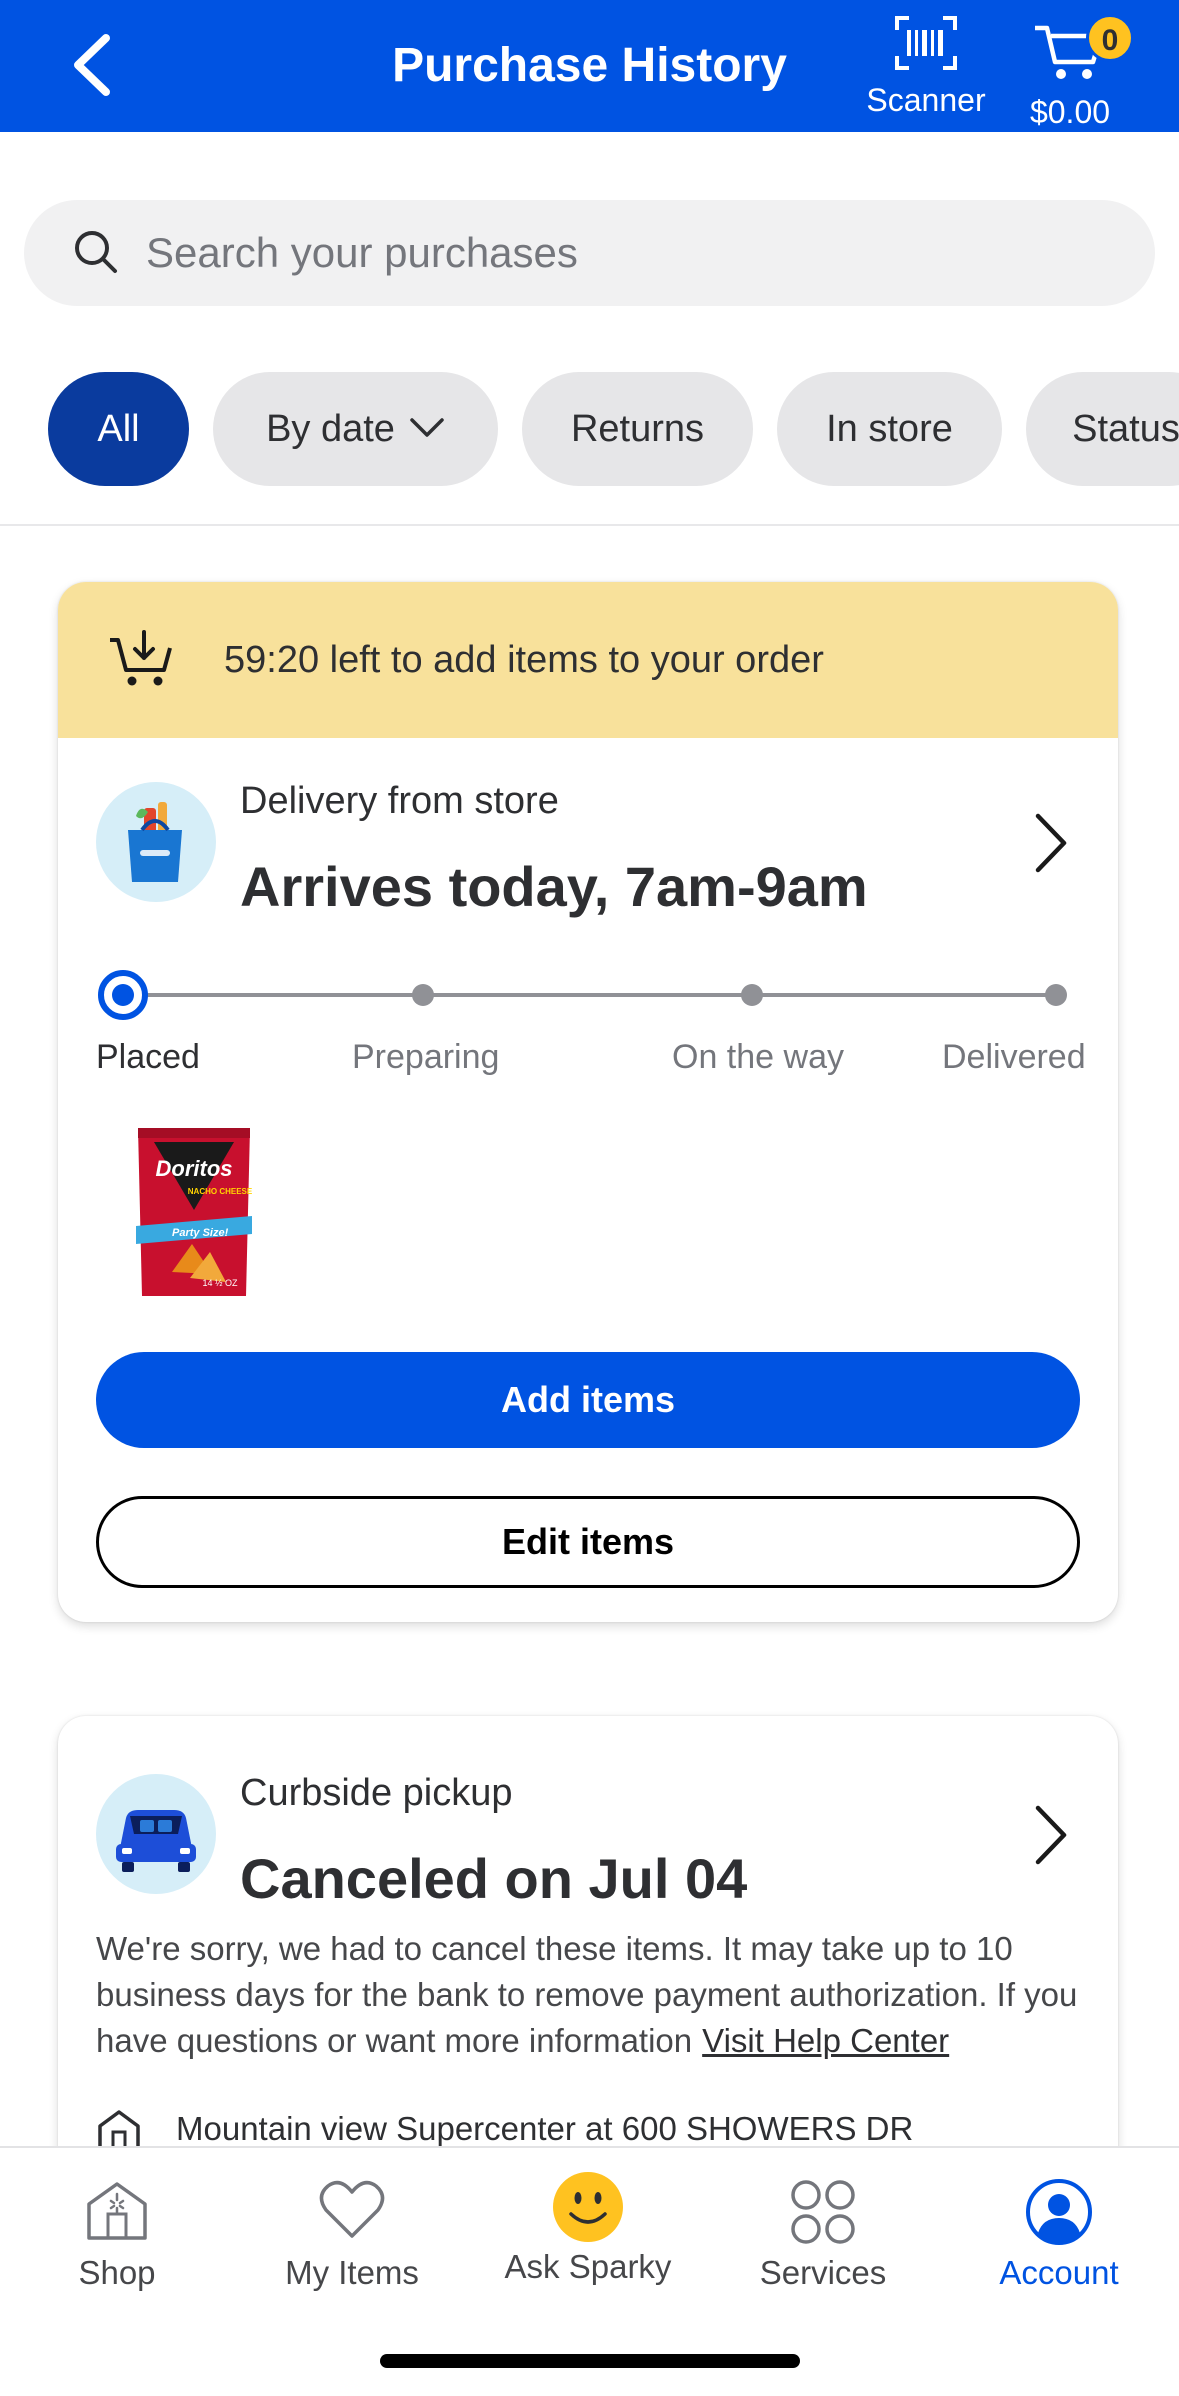  I want to click on order-type: Curbside pickup, so click(376, 1793).